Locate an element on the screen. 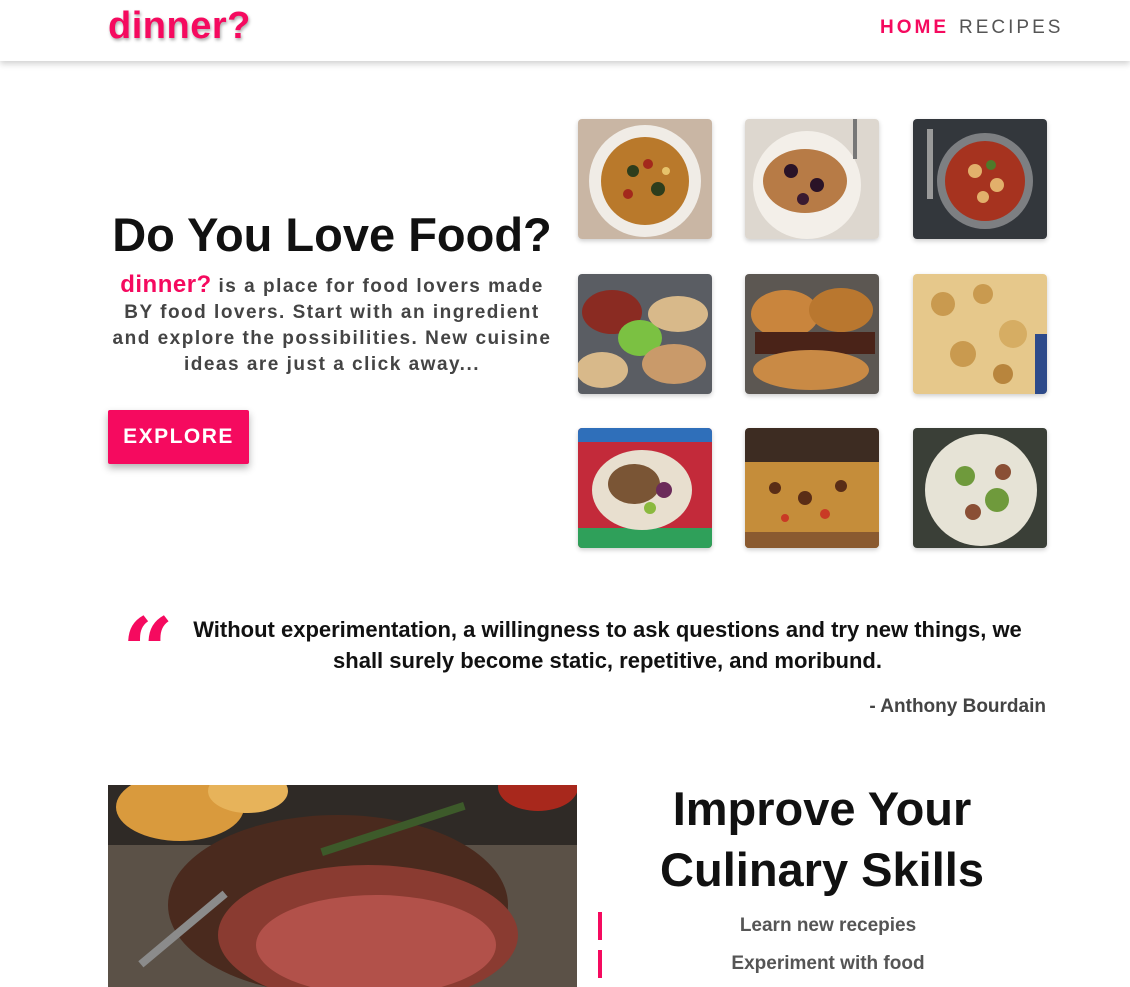 This screenshot has height=987, width=1130. hero-title: Do You Love Food? is located at coordinates (332, 234).